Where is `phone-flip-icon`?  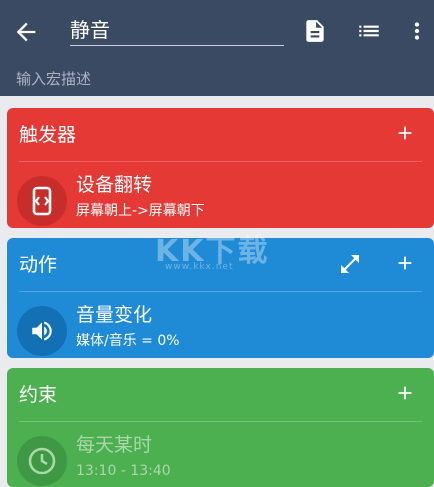 phone-flip-icon is located at coordinates (42, 201).